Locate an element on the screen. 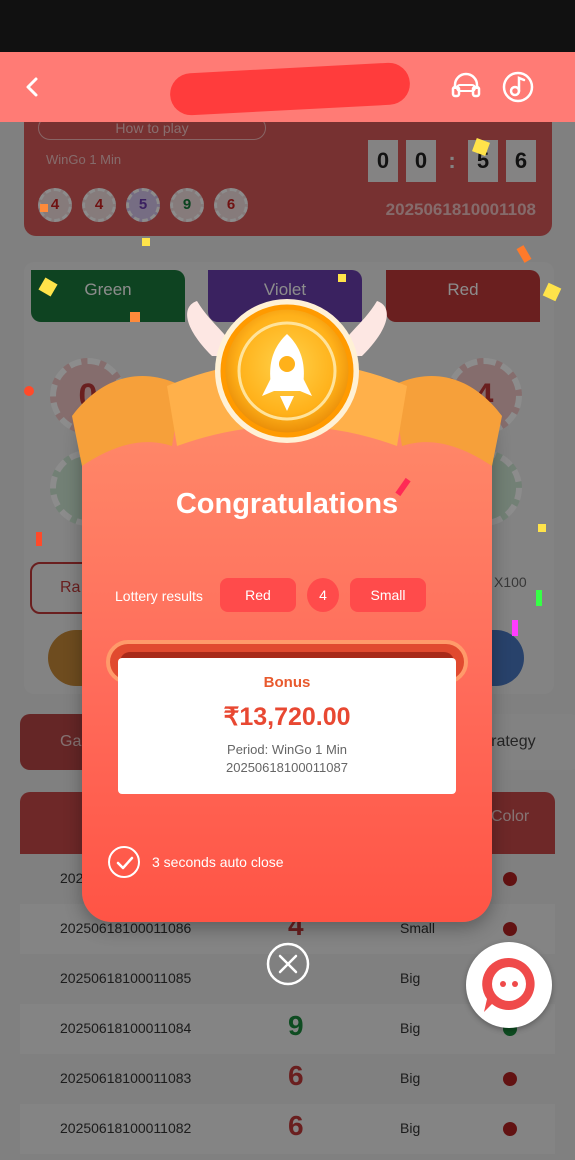 Image resolution: width=575 pixels, height=1160 pixels. close-icon is located at coordinates (288, 964).